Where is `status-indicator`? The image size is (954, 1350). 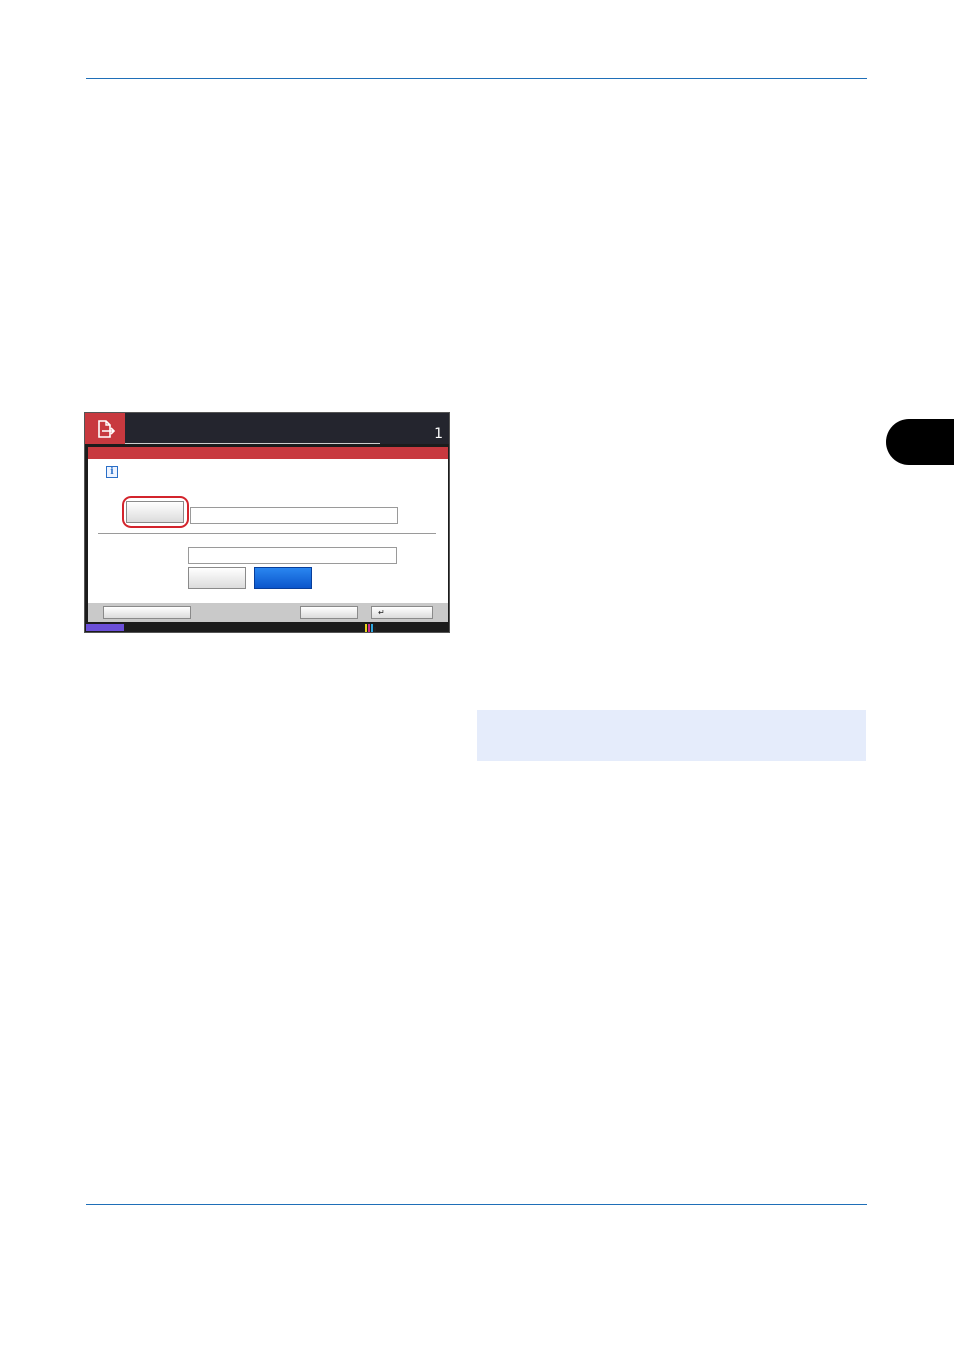
status-indicator is located at coordinates (105, 627).